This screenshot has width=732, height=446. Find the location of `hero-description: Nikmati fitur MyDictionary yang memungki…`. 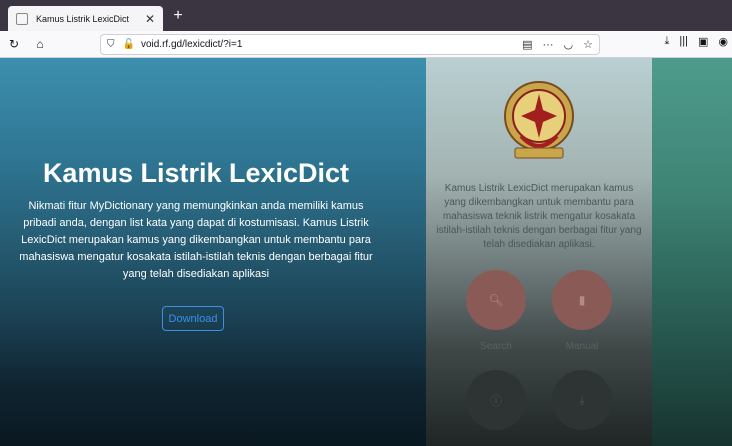

hero-description: Nikmati fitur MyDictionary yang memungki… is located at coordinates (196, 240).